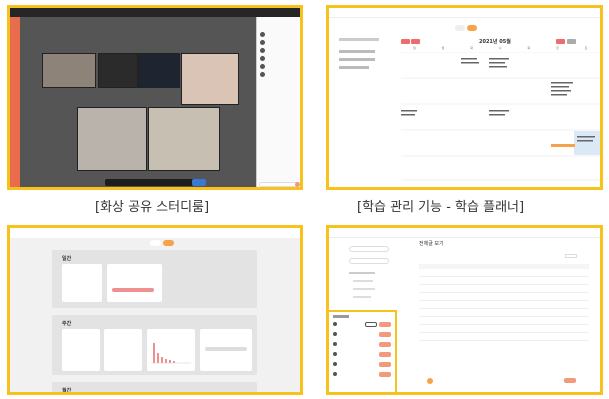  Describe the element at coordinates (471, 48) in the screenshot. I see `weekday-label: 화` at that location.